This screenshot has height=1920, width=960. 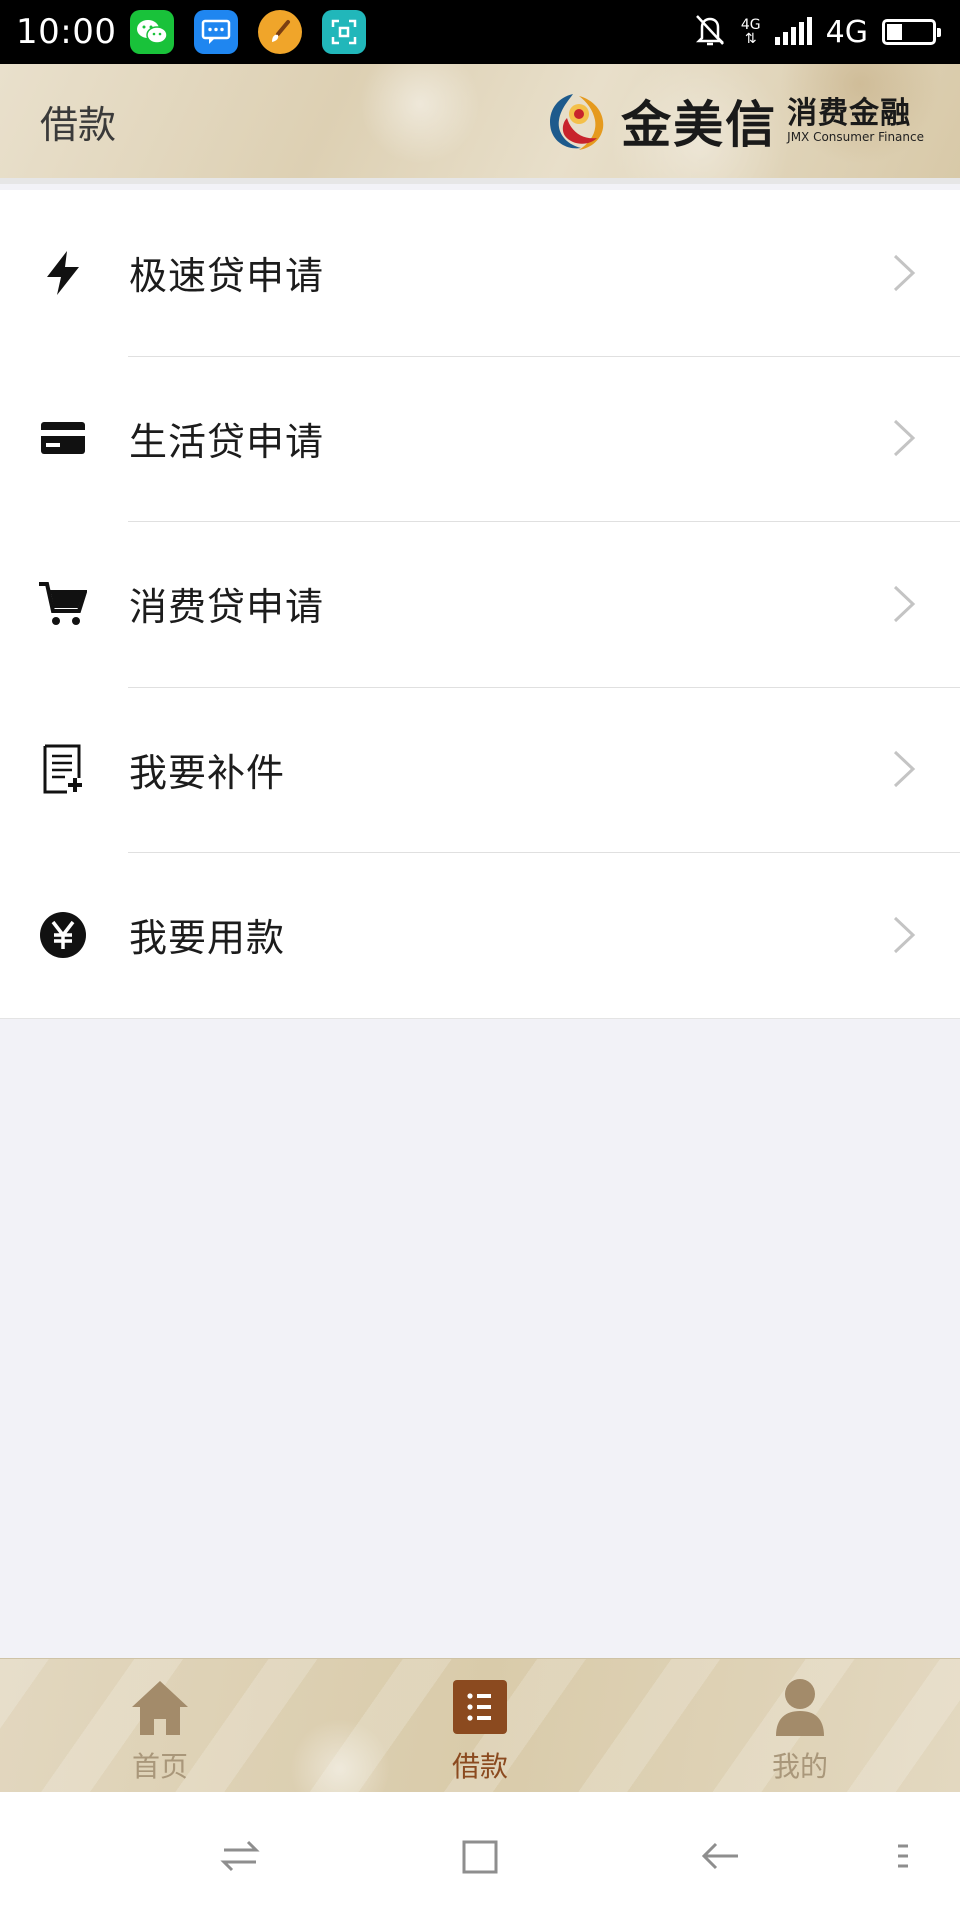 I want to click on battery-level, so click(x=895, y=32).